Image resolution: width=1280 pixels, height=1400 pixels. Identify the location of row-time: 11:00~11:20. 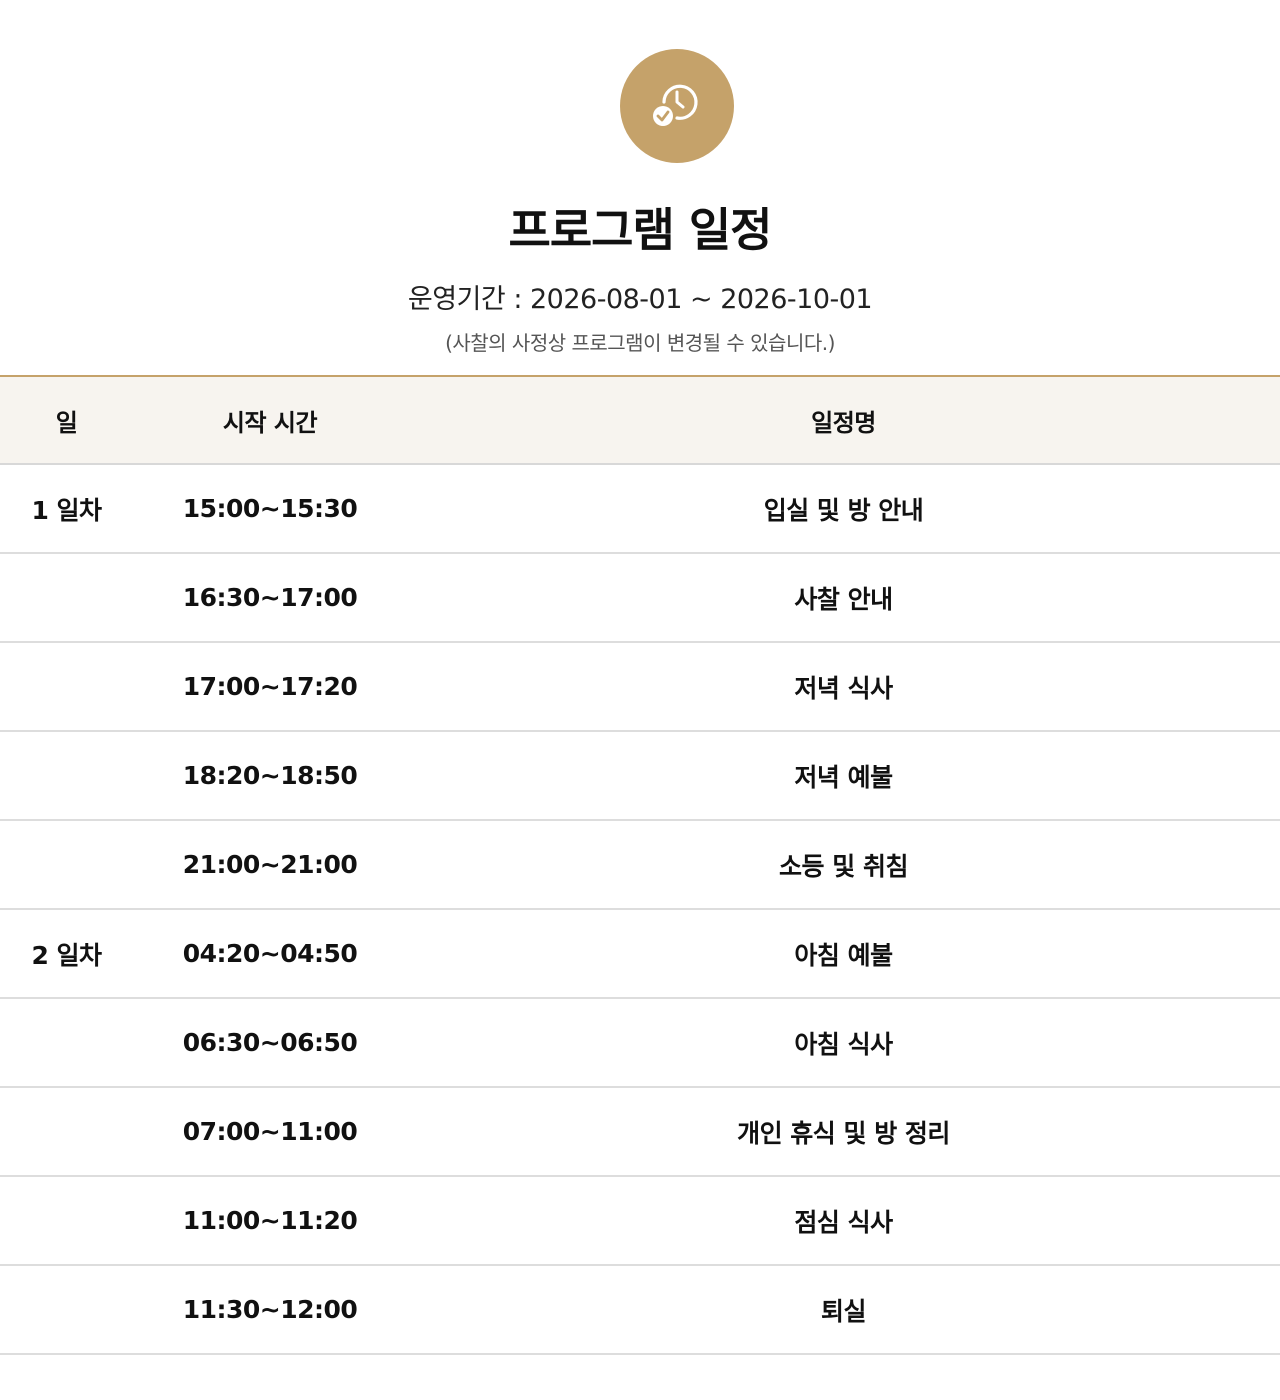
(270, 1221).